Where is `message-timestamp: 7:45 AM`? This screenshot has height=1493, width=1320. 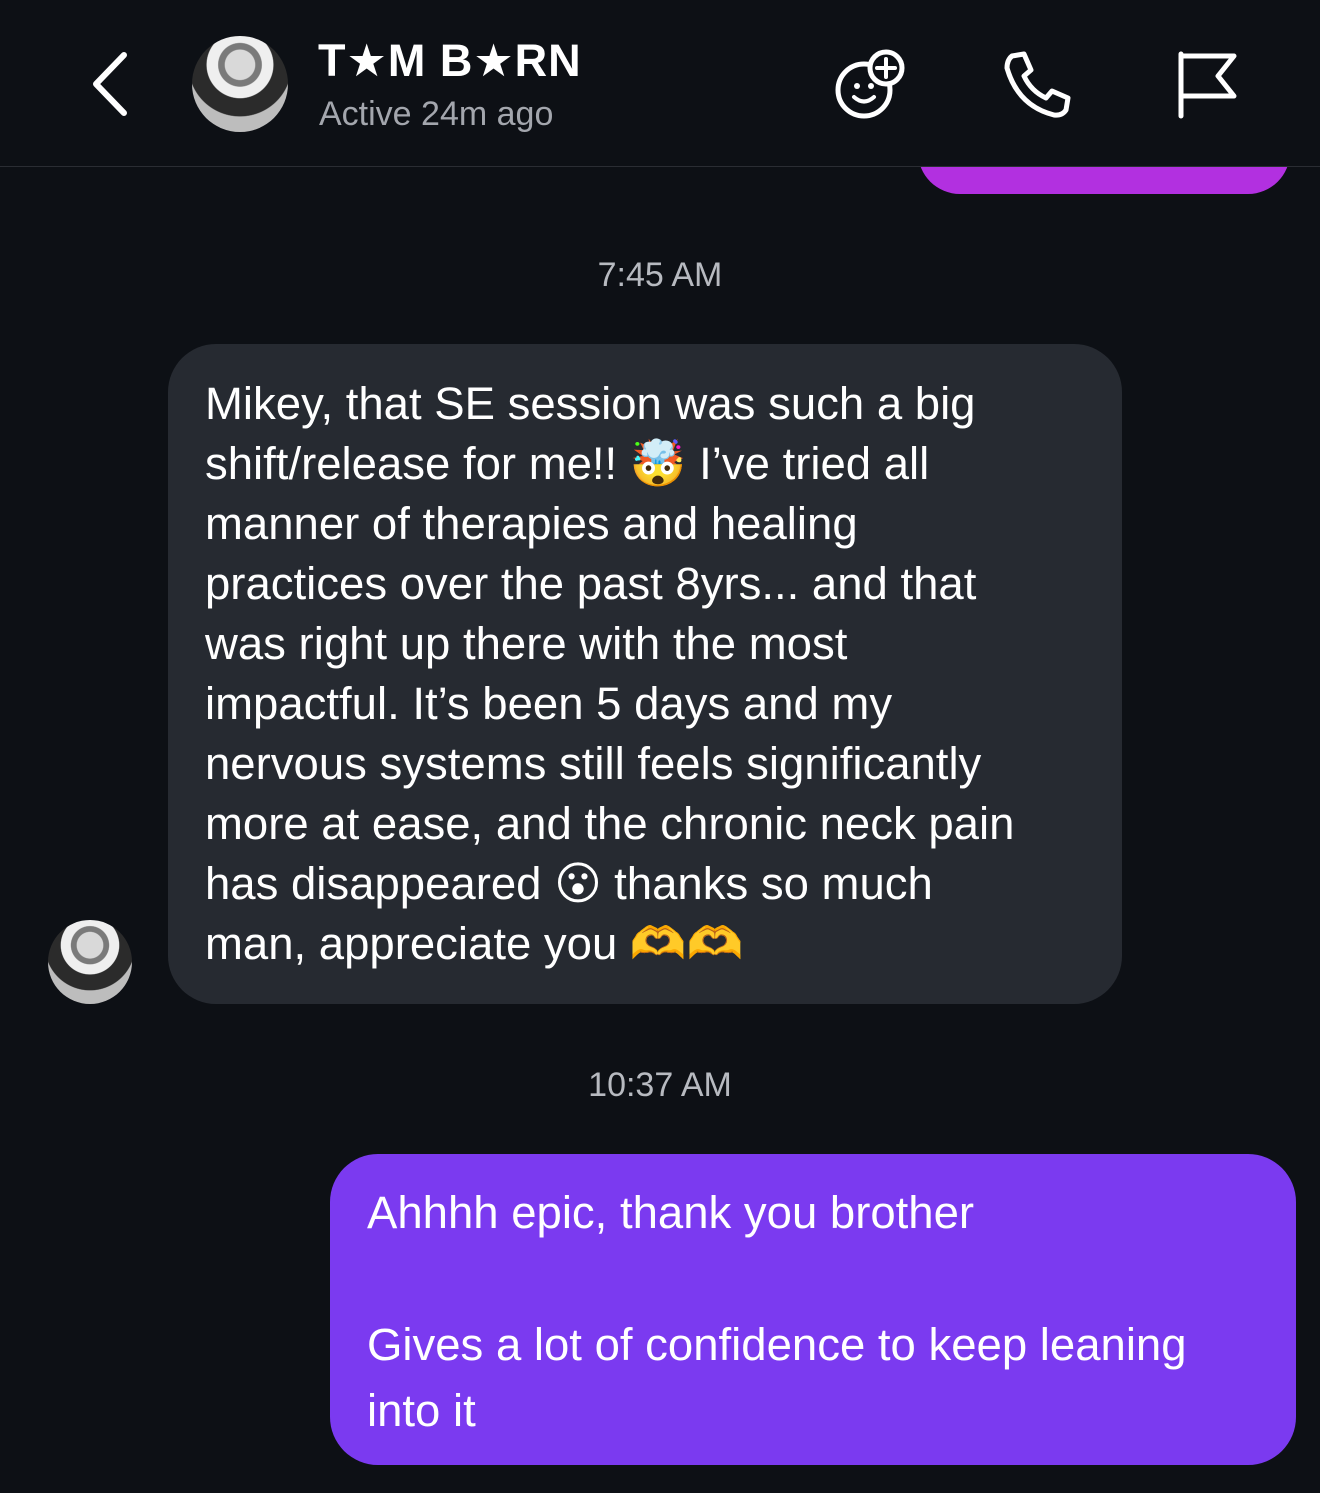
message-timestamp: 7:45 AM is located at coordinates (660, 275).